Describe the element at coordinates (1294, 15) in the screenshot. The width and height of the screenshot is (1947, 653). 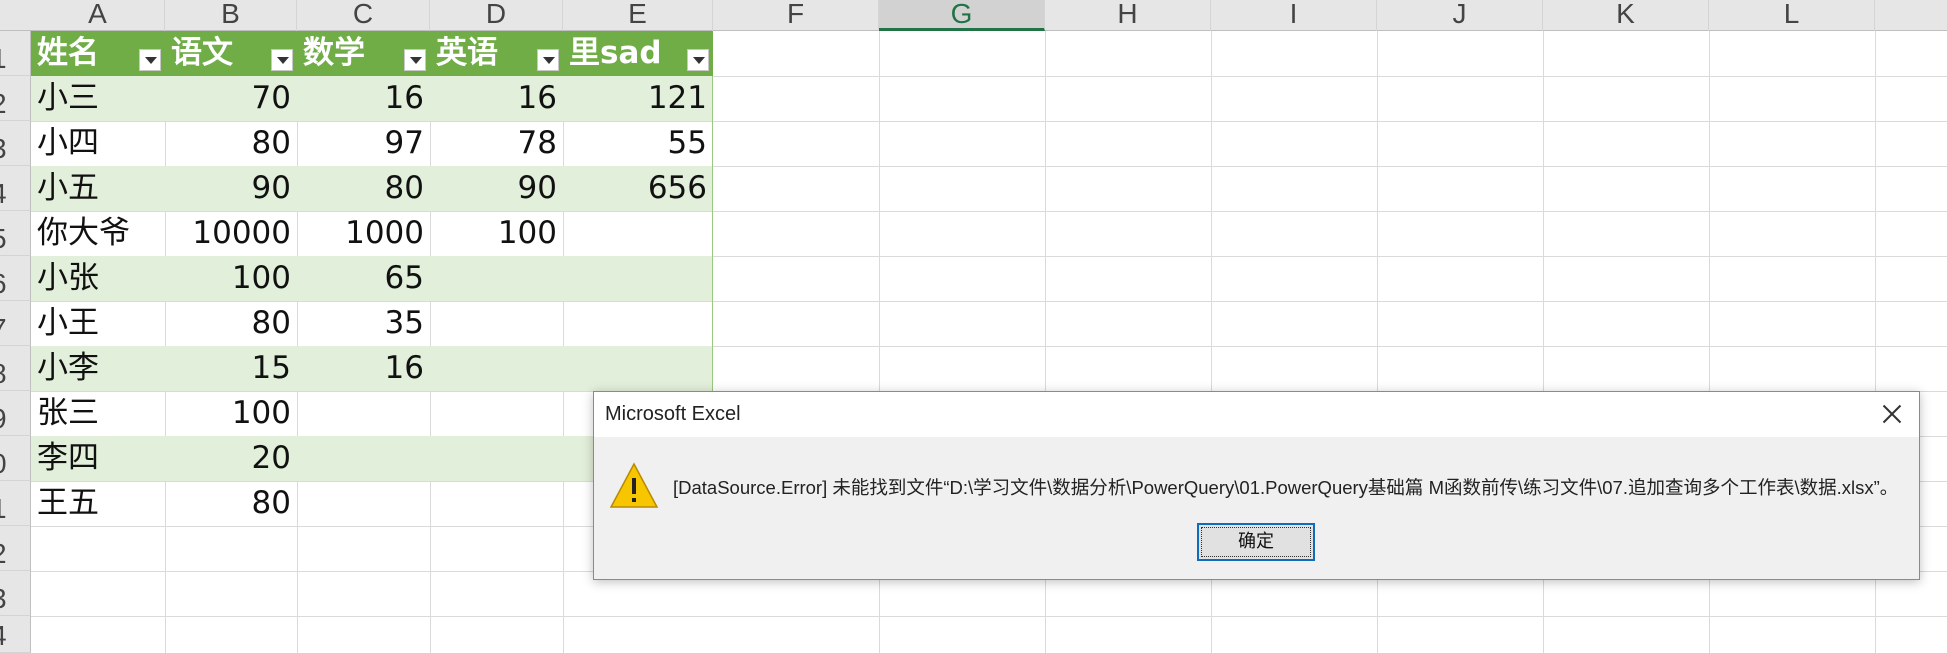
I see `column-header-i: I` at that location.